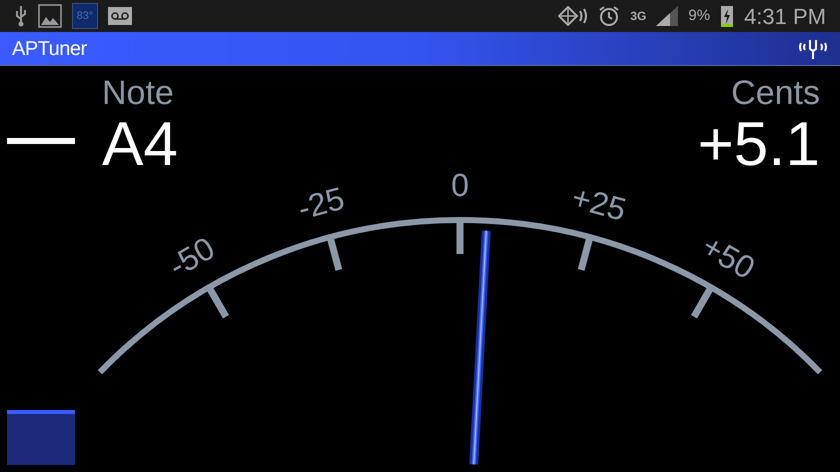 The width and height of the screenshot is (840, 472). Describe the element at coordinates (728, 257) in the screenshot. I see `gauge-tick-label: +50` at that location.